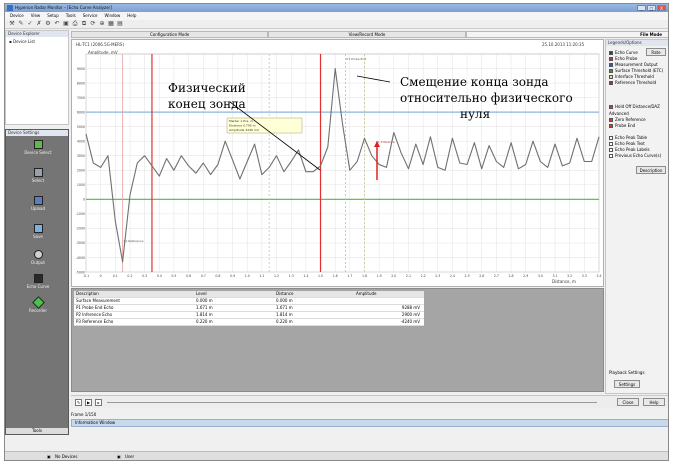  I want to click on x-tick-label: 1.6, so click(335, 276).